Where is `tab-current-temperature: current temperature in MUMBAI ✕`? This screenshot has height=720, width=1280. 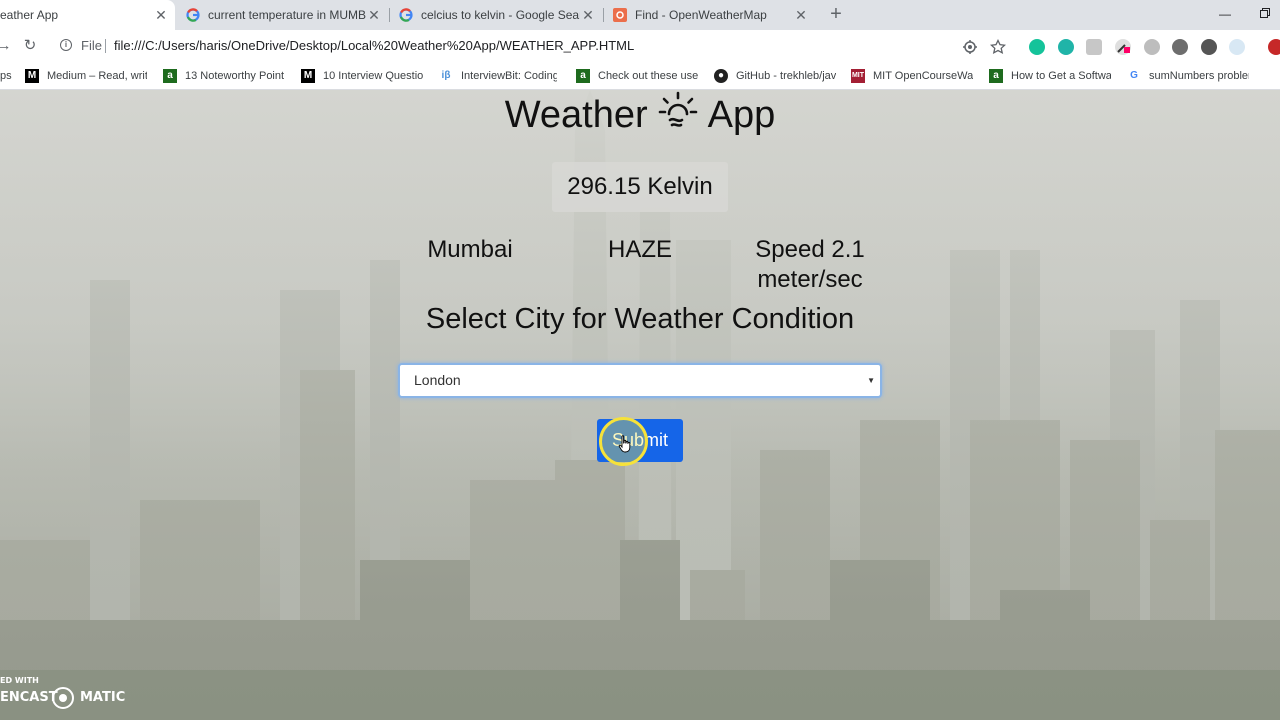 tab-current-temperature: current temperature in MUMBAI ✕ is located at coordinates (283, 15).